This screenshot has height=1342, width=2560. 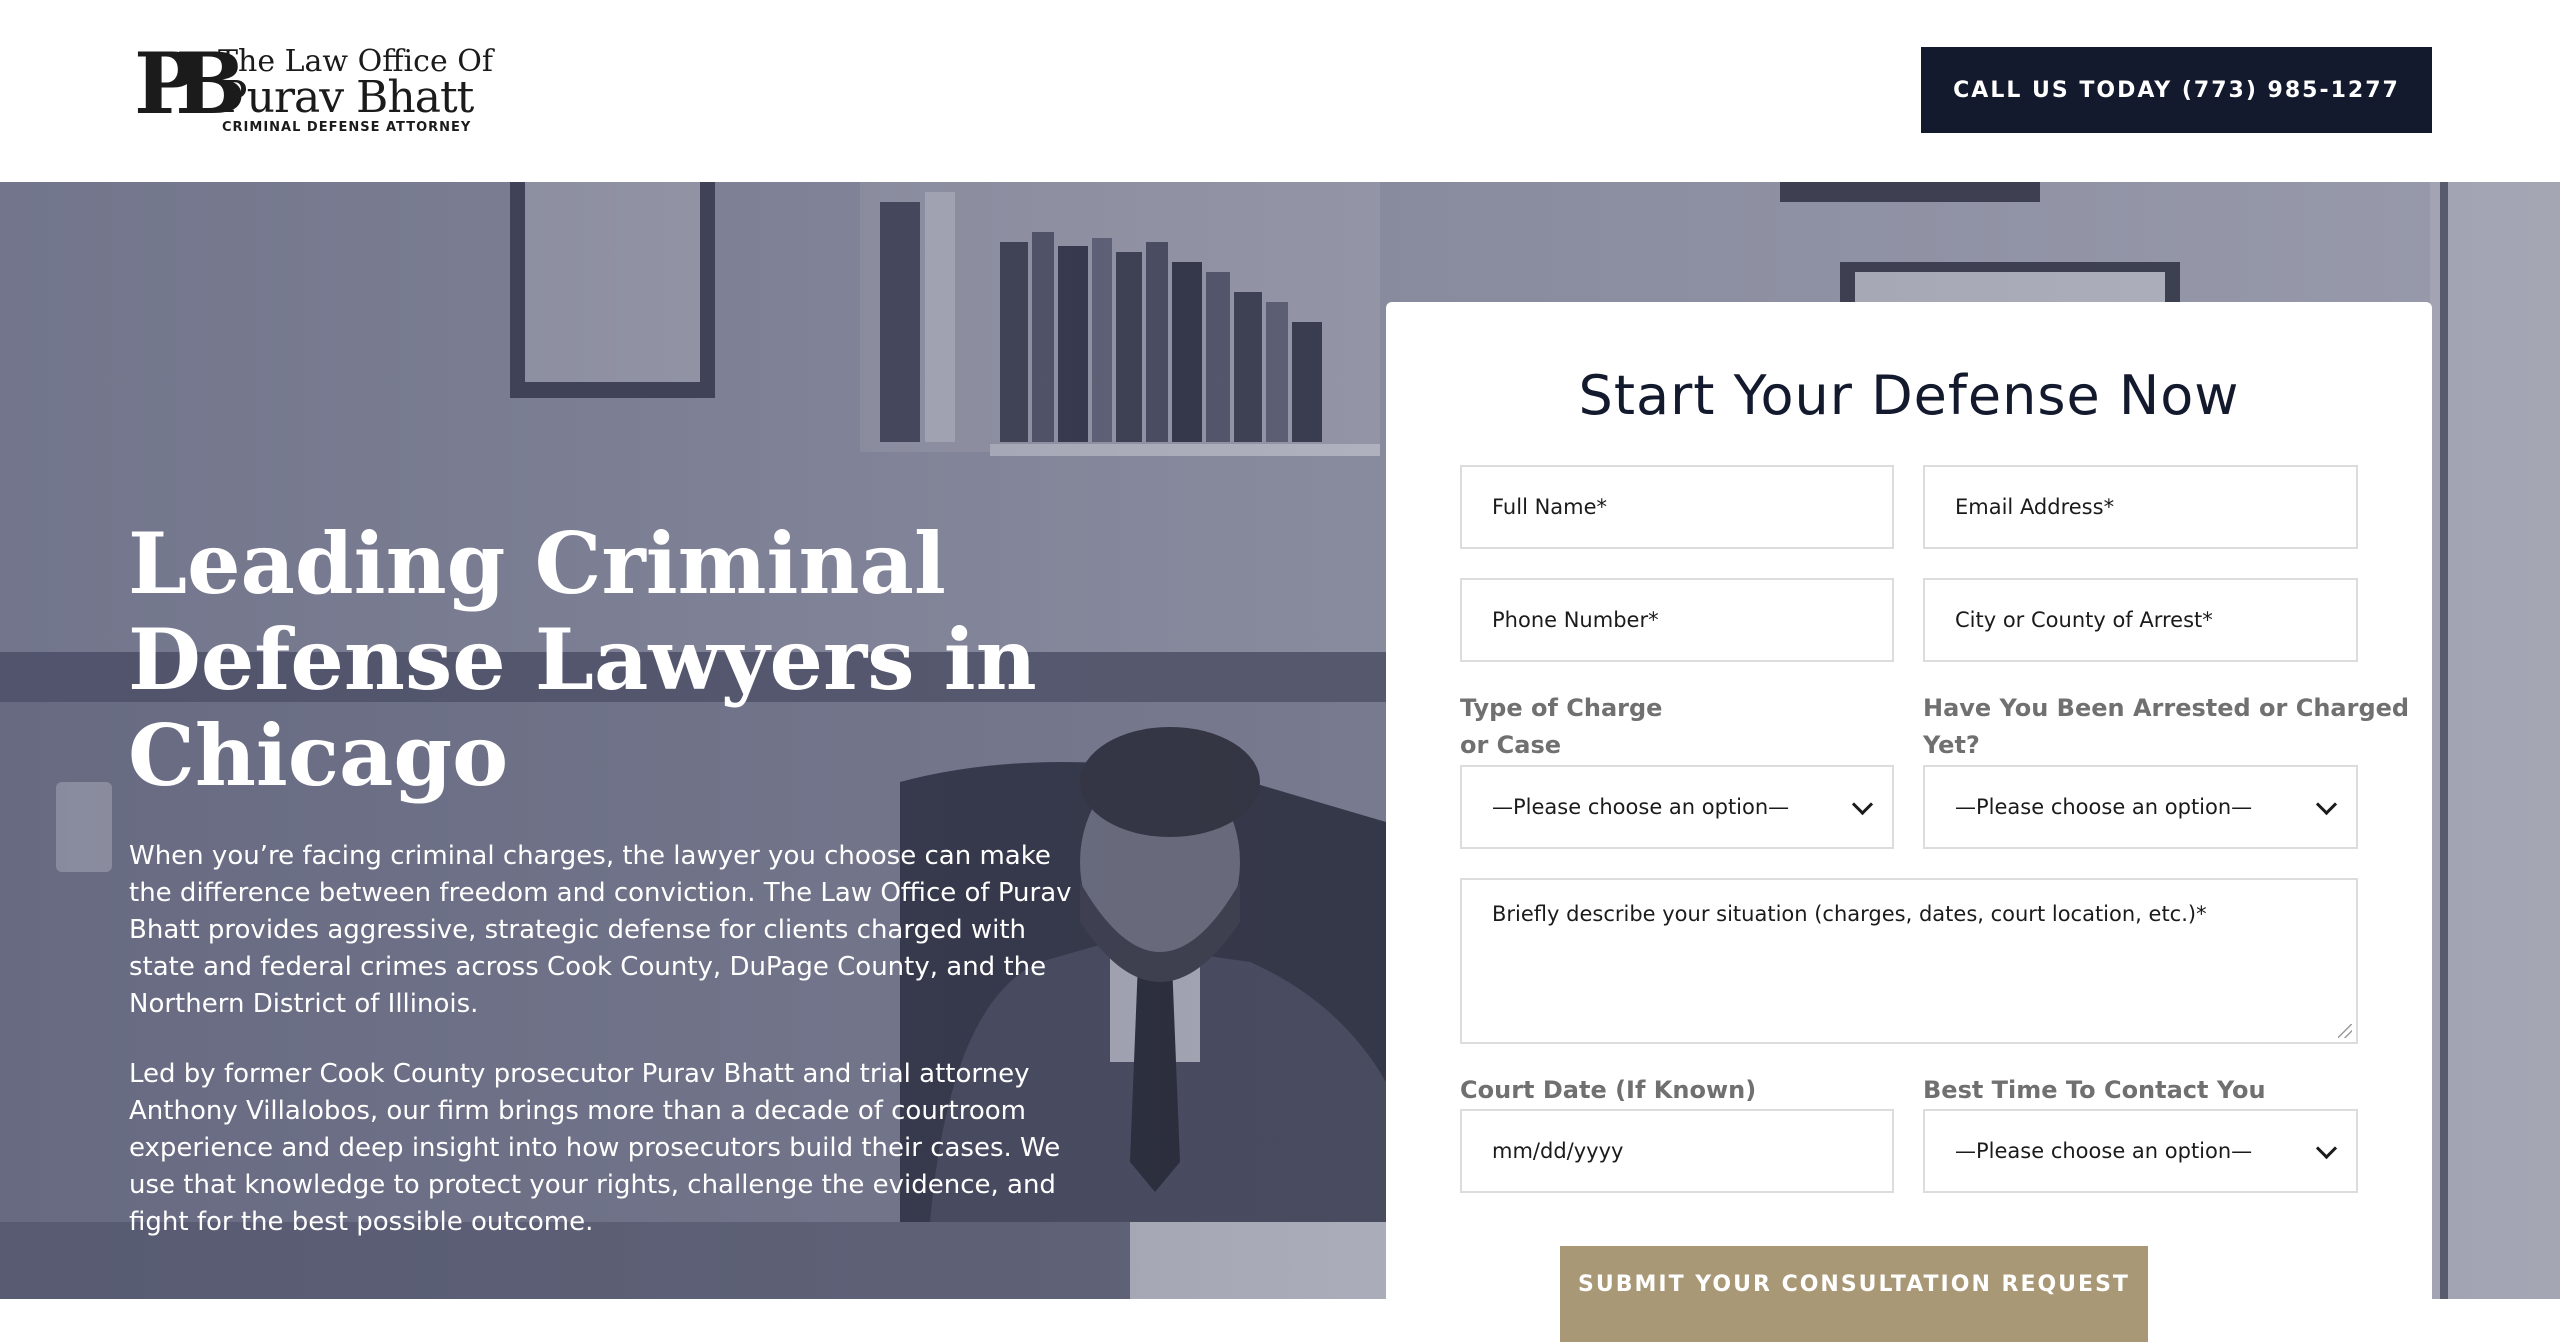 I want to click on charge-type-label-line-1: Type of Charge, so click(x=1561, y=708).